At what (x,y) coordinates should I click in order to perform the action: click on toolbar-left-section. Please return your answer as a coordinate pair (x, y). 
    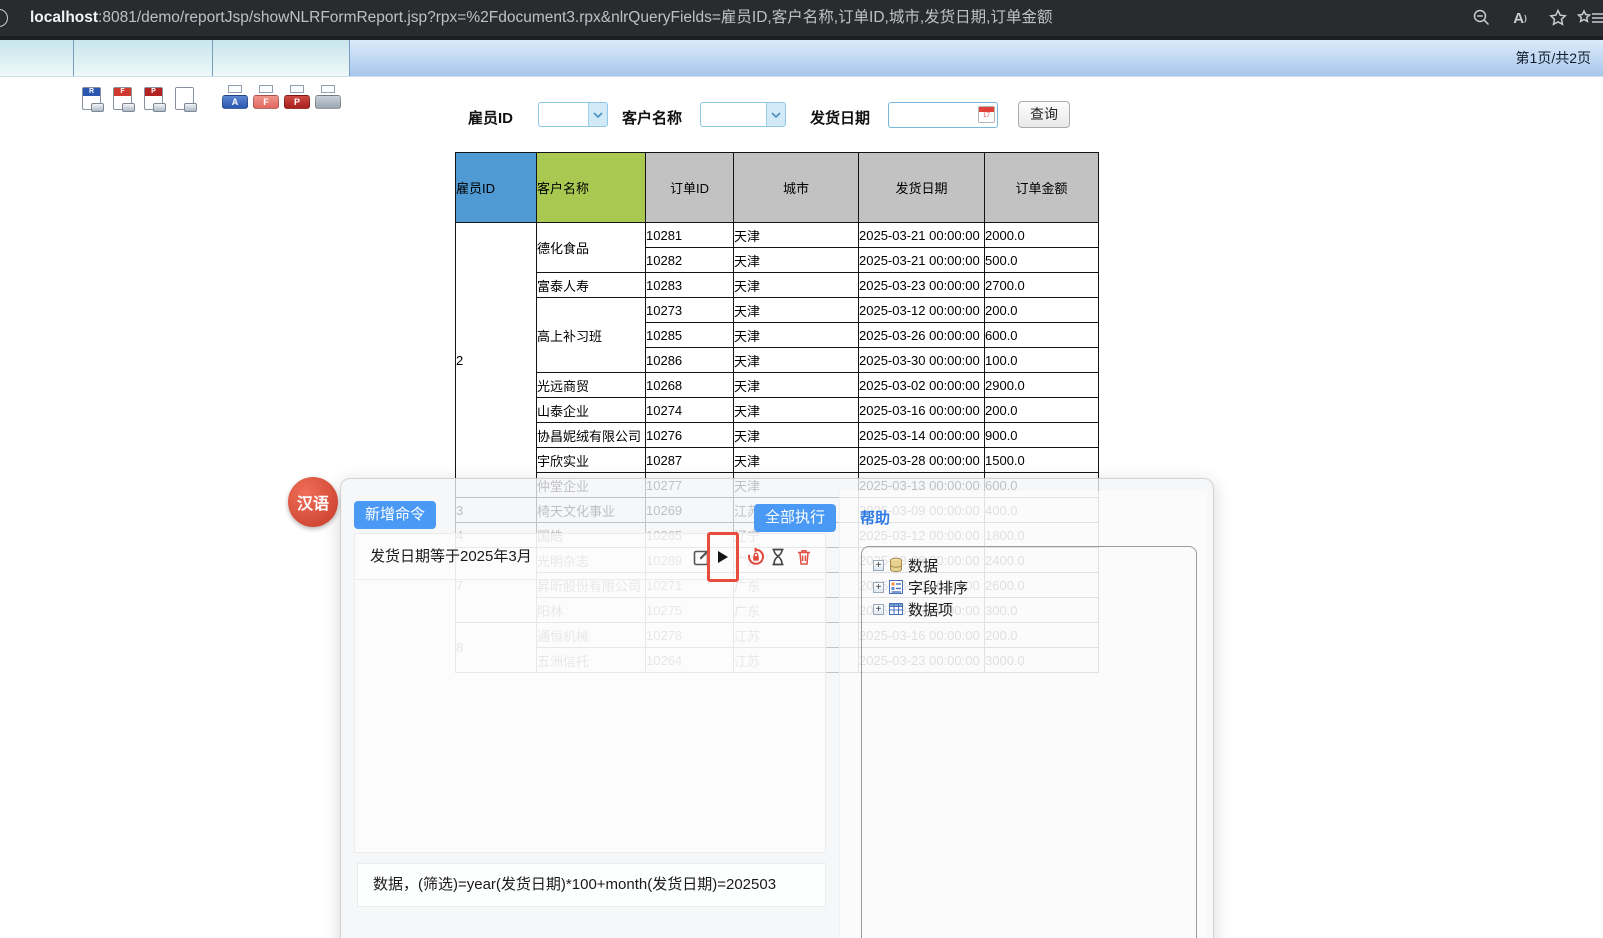
    Looking at the image, I should click on (174, 58).